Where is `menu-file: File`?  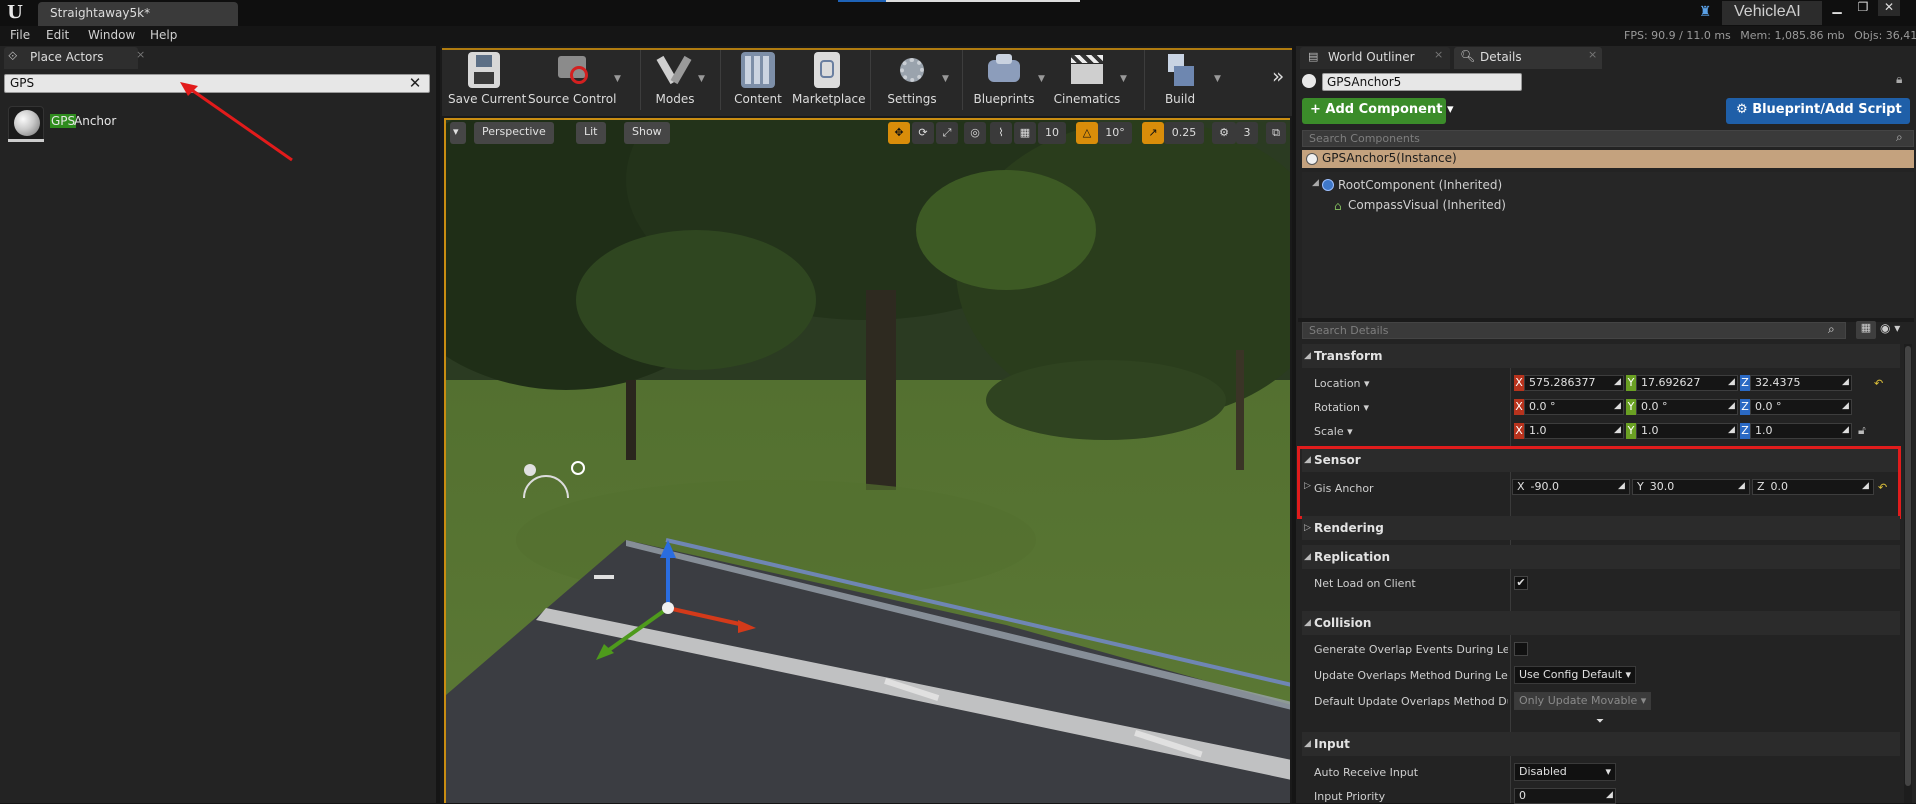 menu-file: File is located at coordinates (20, 35).